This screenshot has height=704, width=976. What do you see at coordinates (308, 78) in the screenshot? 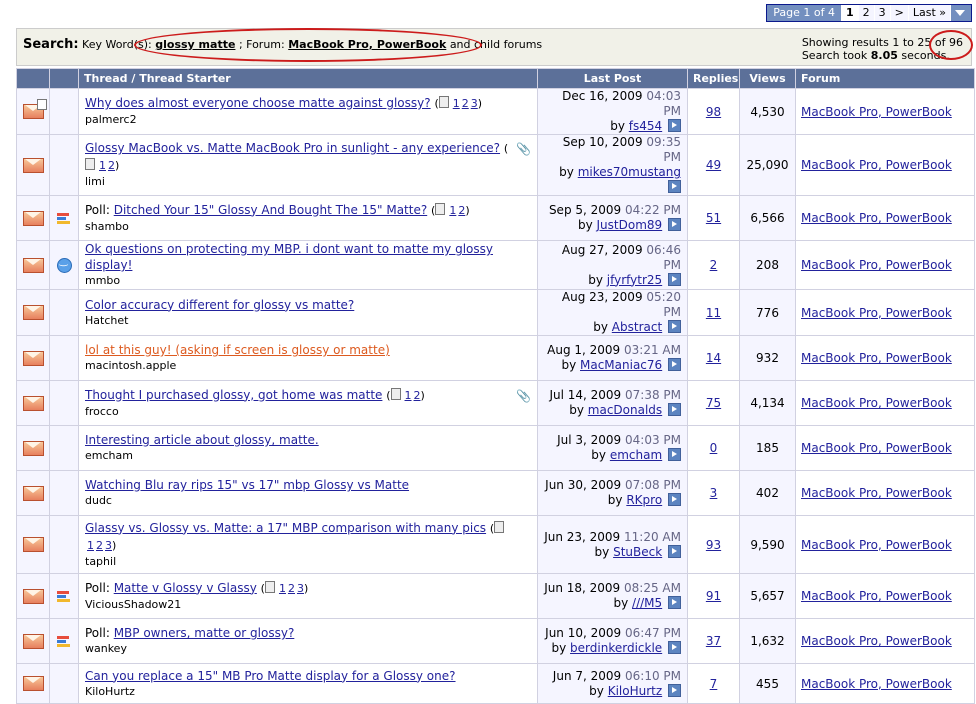
I see `header-thread: Thread / Thread Starter` at bounding box center [308, 78].